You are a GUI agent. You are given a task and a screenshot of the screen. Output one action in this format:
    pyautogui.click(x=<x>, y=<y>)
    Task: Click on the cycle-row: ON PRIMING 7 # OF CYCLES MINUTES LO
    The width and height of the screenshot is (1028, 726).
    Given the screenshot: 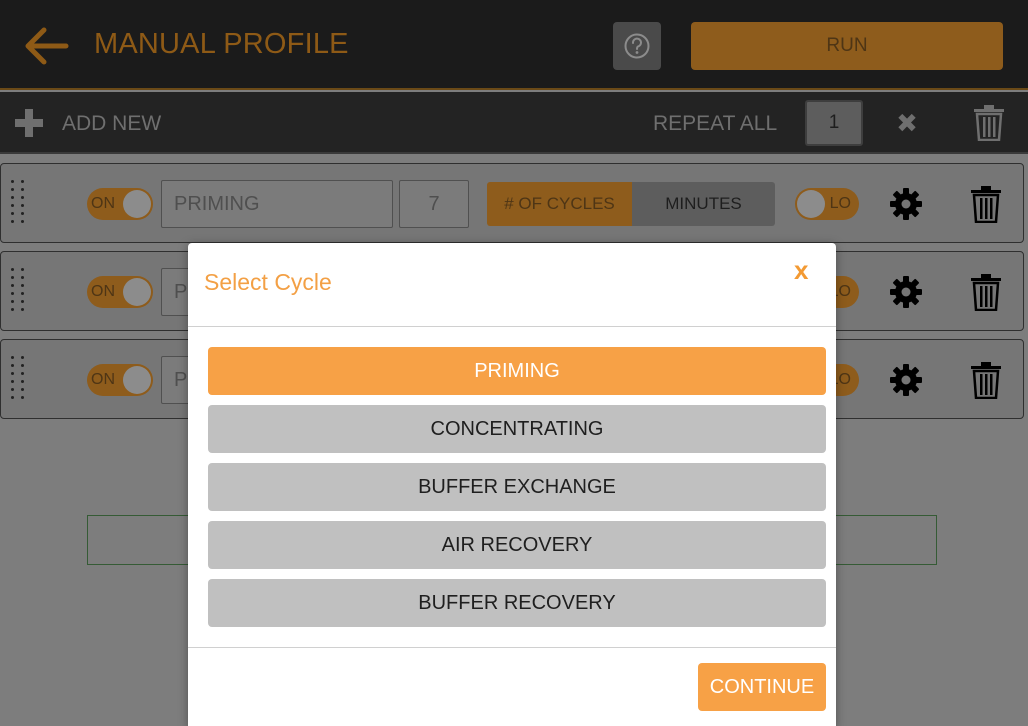 What is the action you would take?
    pyautogui.click(x=512, y=203)
    